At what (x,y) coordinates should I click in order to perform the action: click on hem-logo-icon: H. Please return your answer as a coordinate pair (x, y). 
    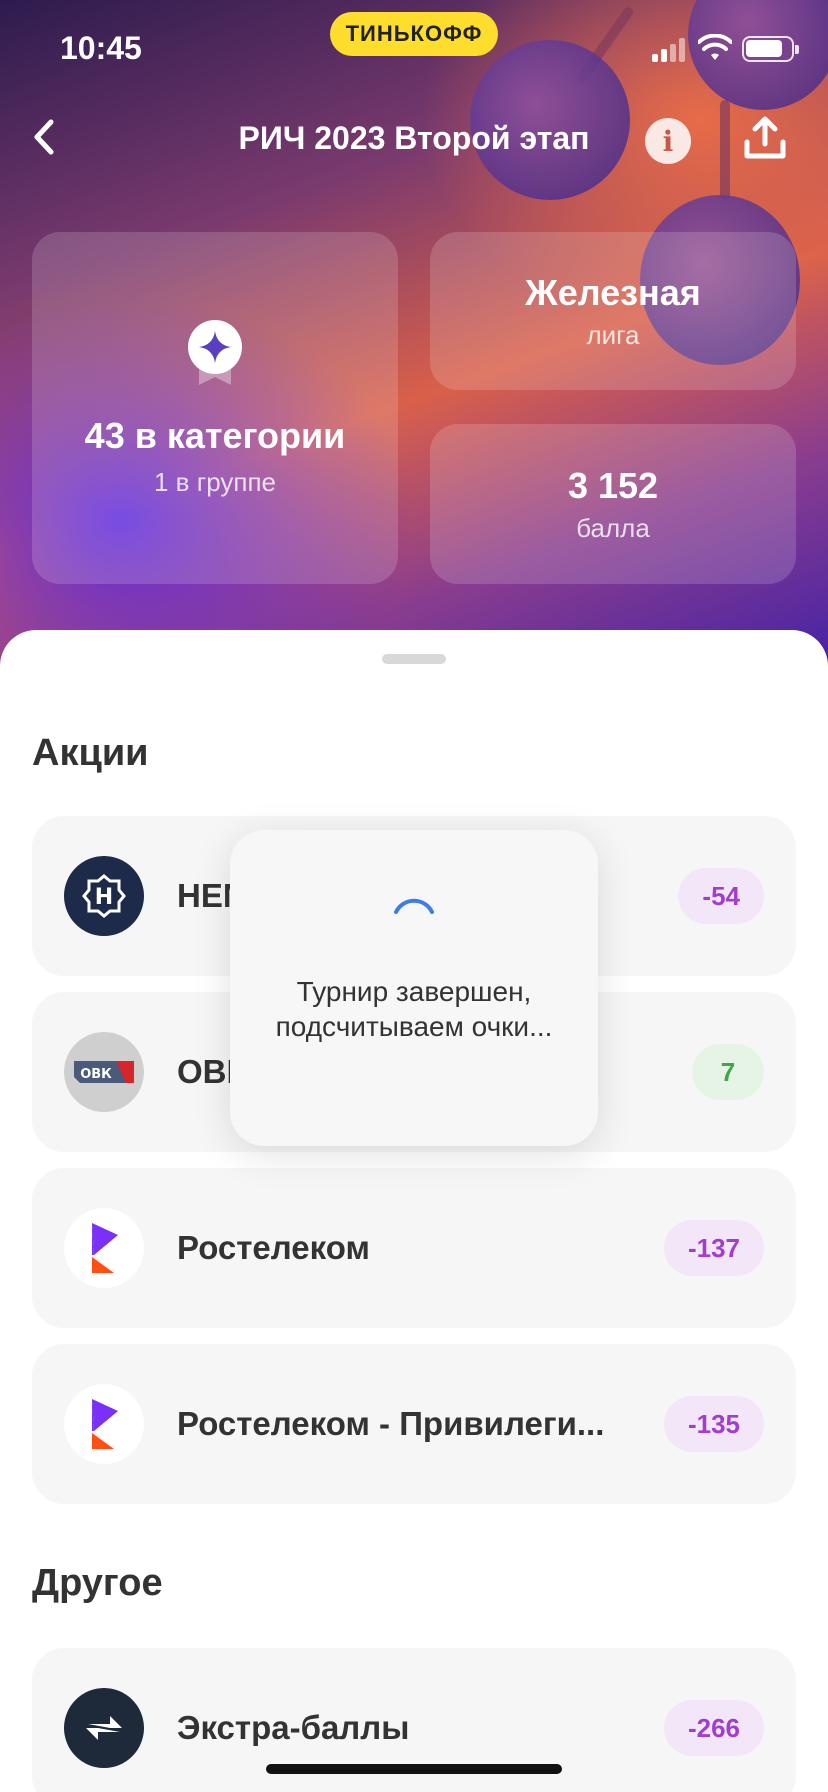
    Looking at the image, I should click on (104, 896).